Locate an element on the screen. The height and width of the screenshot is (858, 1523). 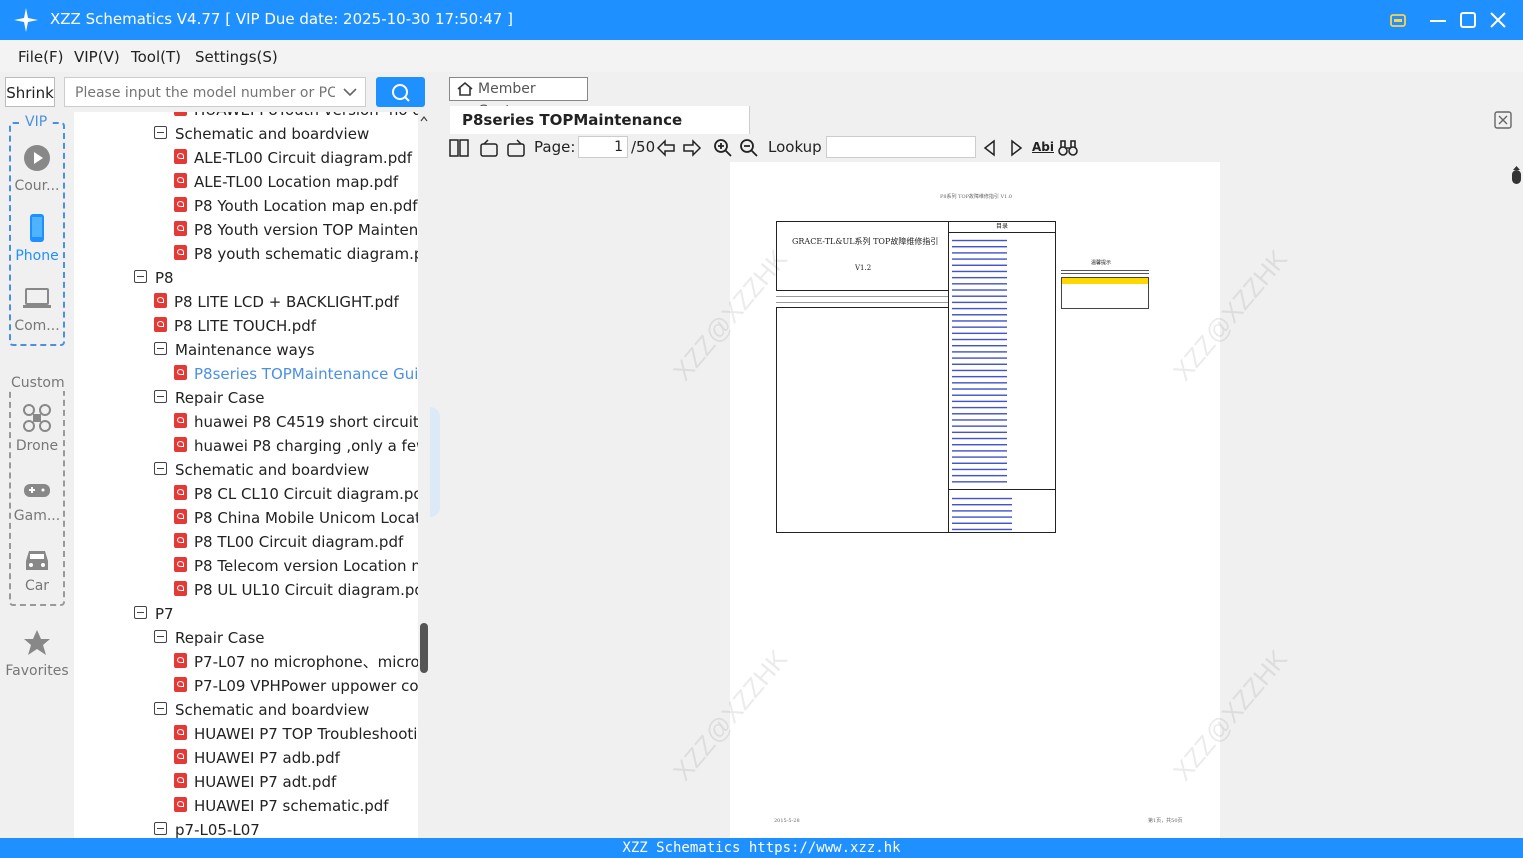
tree-file: P8 LITE LCD + BACKLIGHT.pdf is located at coordinates (276, 302).